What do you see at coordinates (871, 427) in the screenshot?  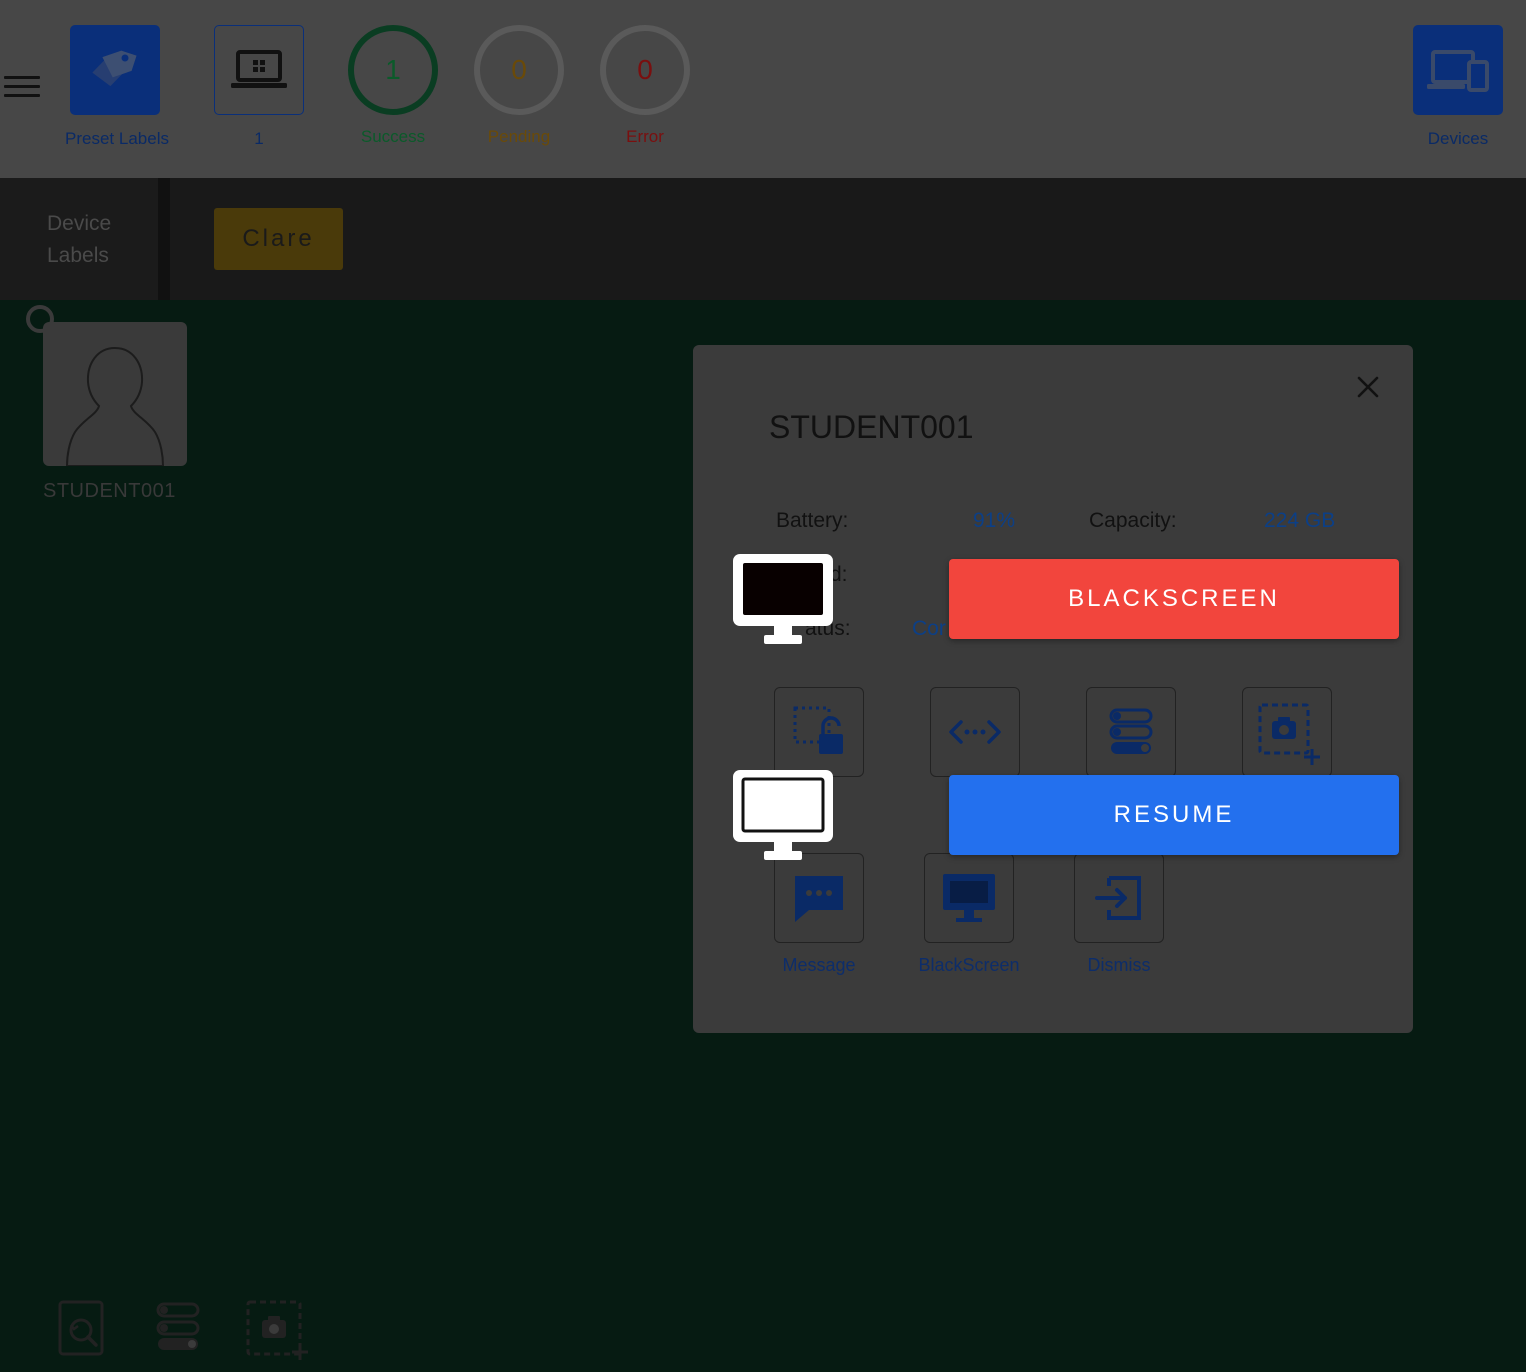 I see `modal-title: STUDENT001` at bounding box center [871, 427].